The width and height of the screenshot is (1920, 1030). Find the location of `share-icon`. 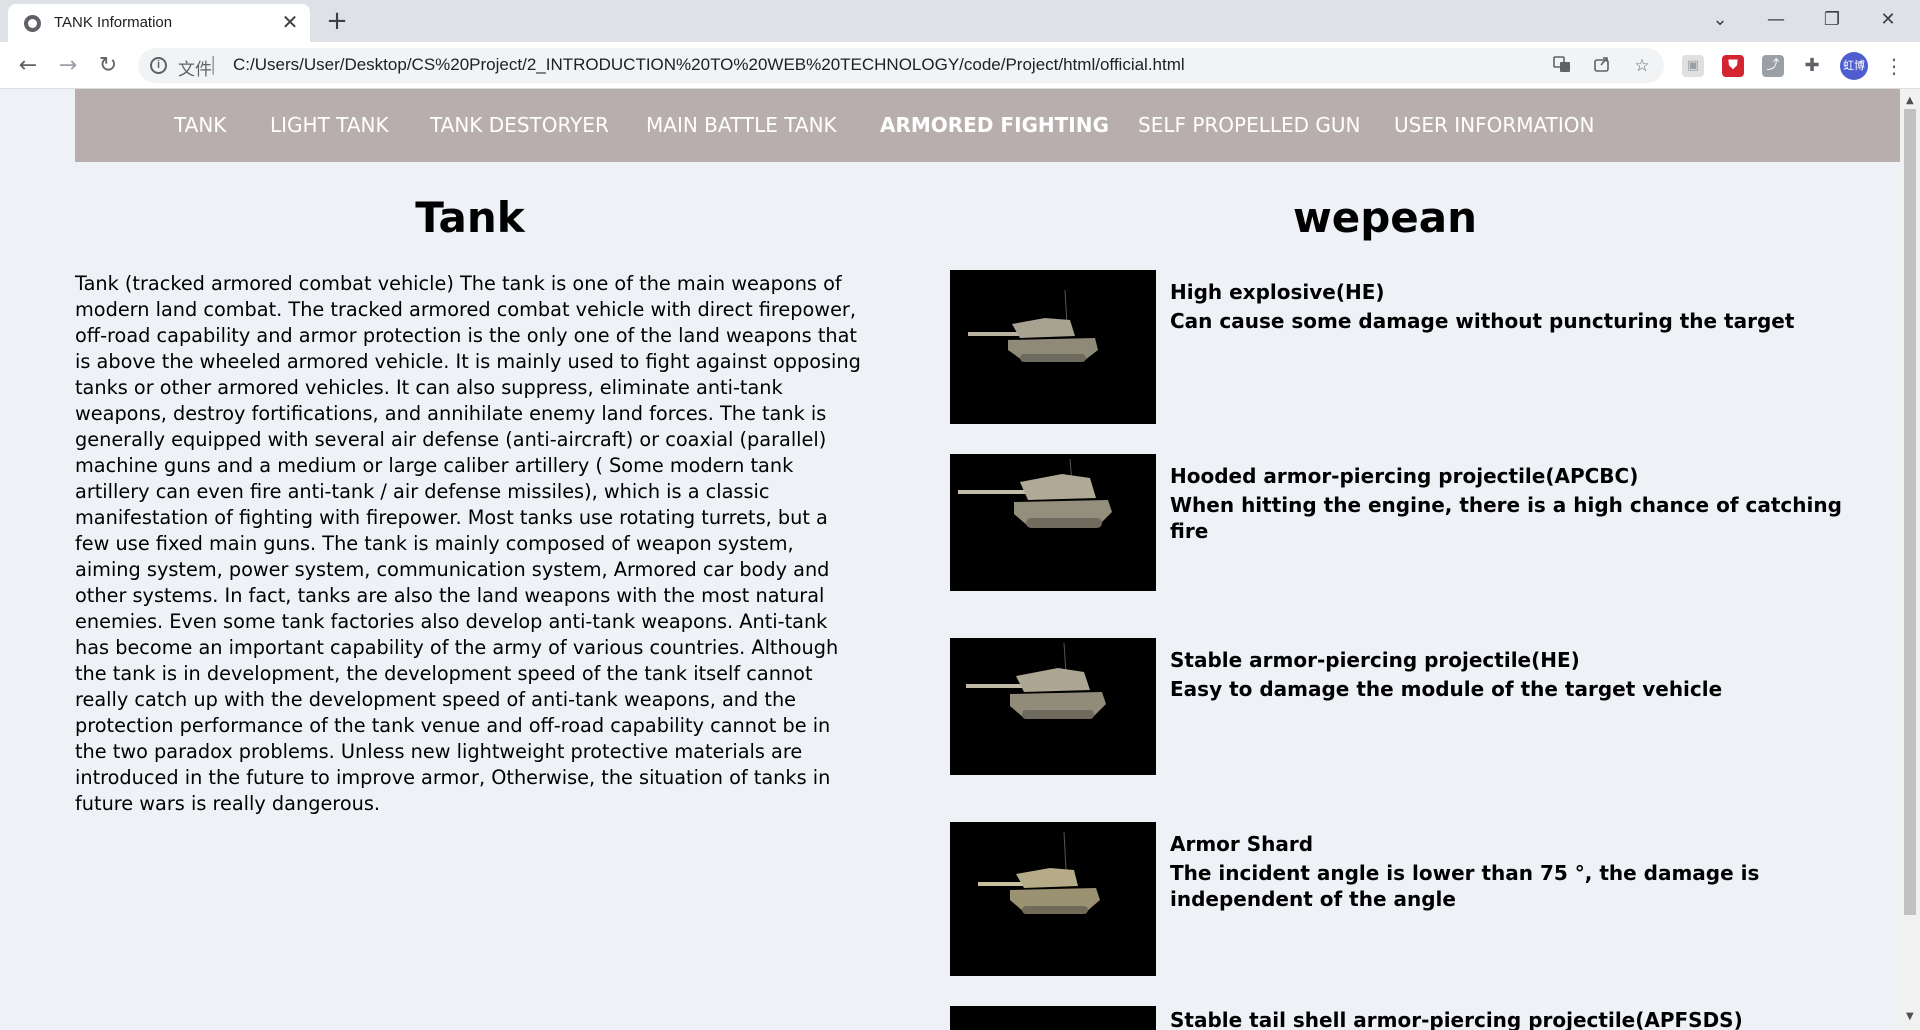

share-icon is located at coordinates (1602, 66).